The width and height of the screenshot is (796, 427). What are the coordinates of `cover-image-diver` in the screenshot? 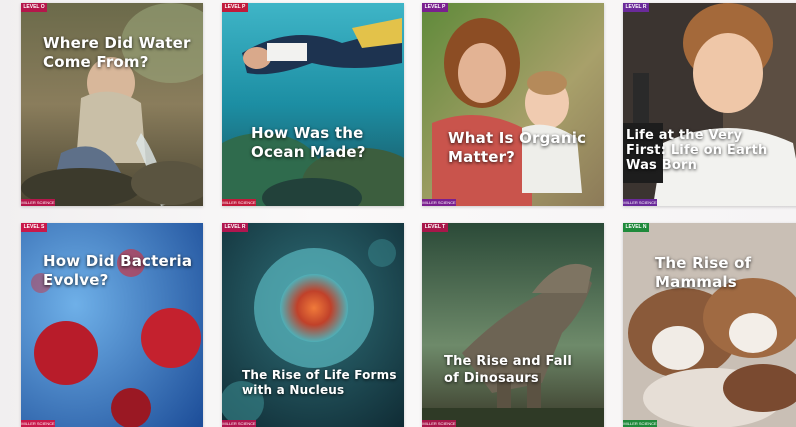 It's located at (313, 104).